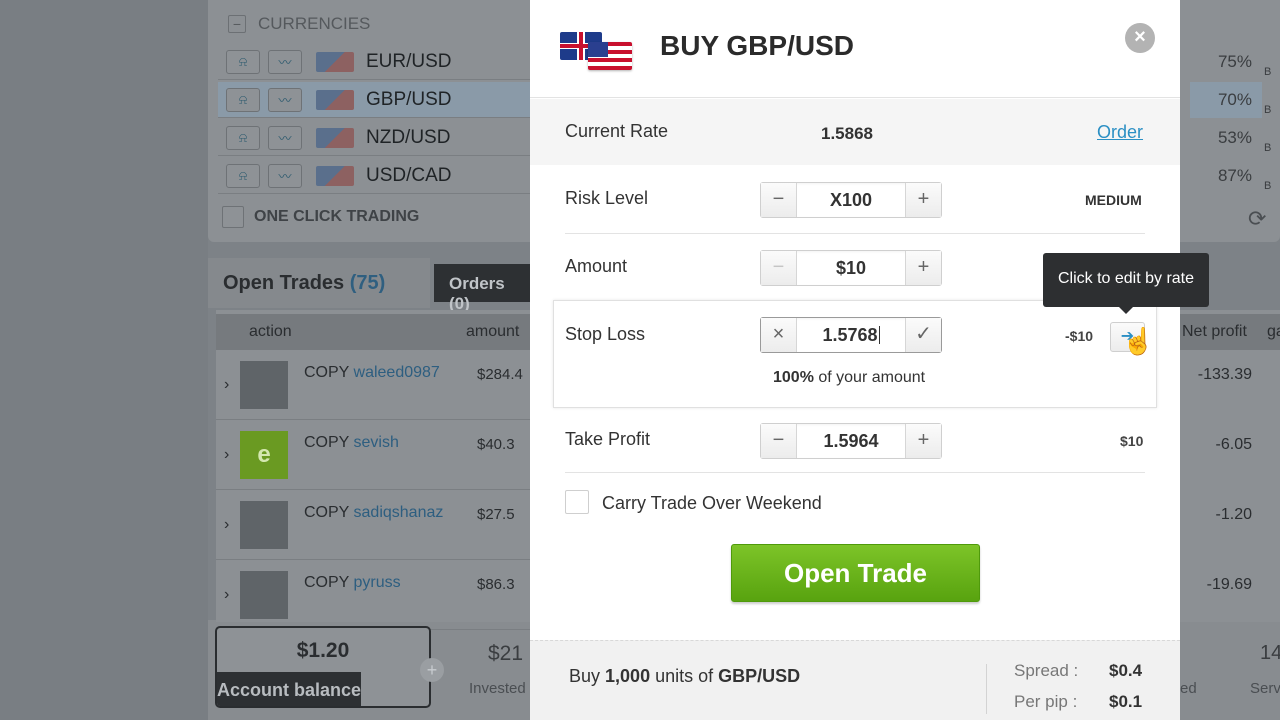 The width and height of the screenshot is (1280, 720). I want to click on carry-weekend-checkbox, so click(577, 502).